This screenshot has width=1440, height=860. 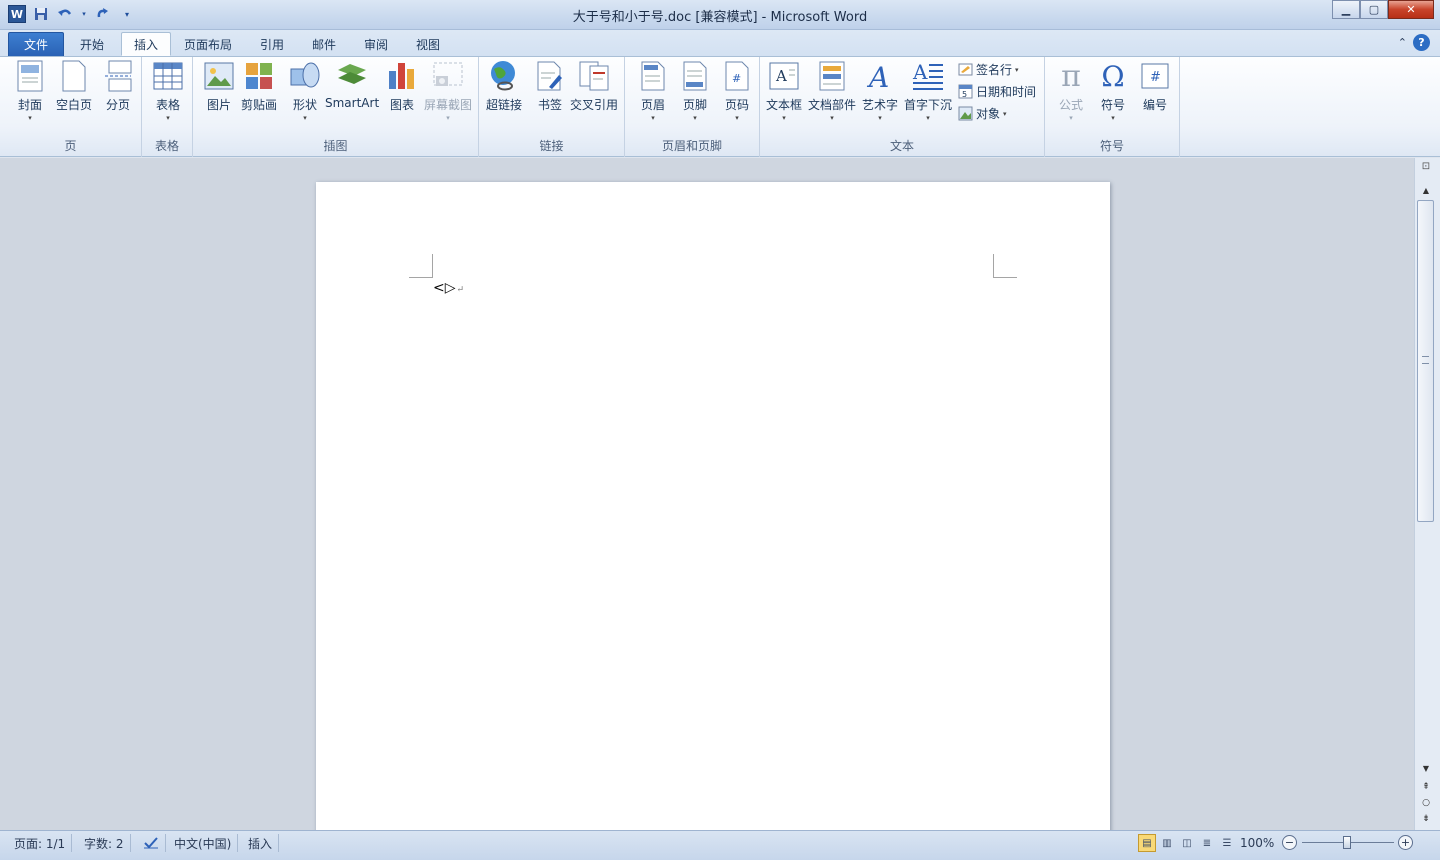 I want to click on table-dropdown-icon: ▾, so click(x=168, y=118).